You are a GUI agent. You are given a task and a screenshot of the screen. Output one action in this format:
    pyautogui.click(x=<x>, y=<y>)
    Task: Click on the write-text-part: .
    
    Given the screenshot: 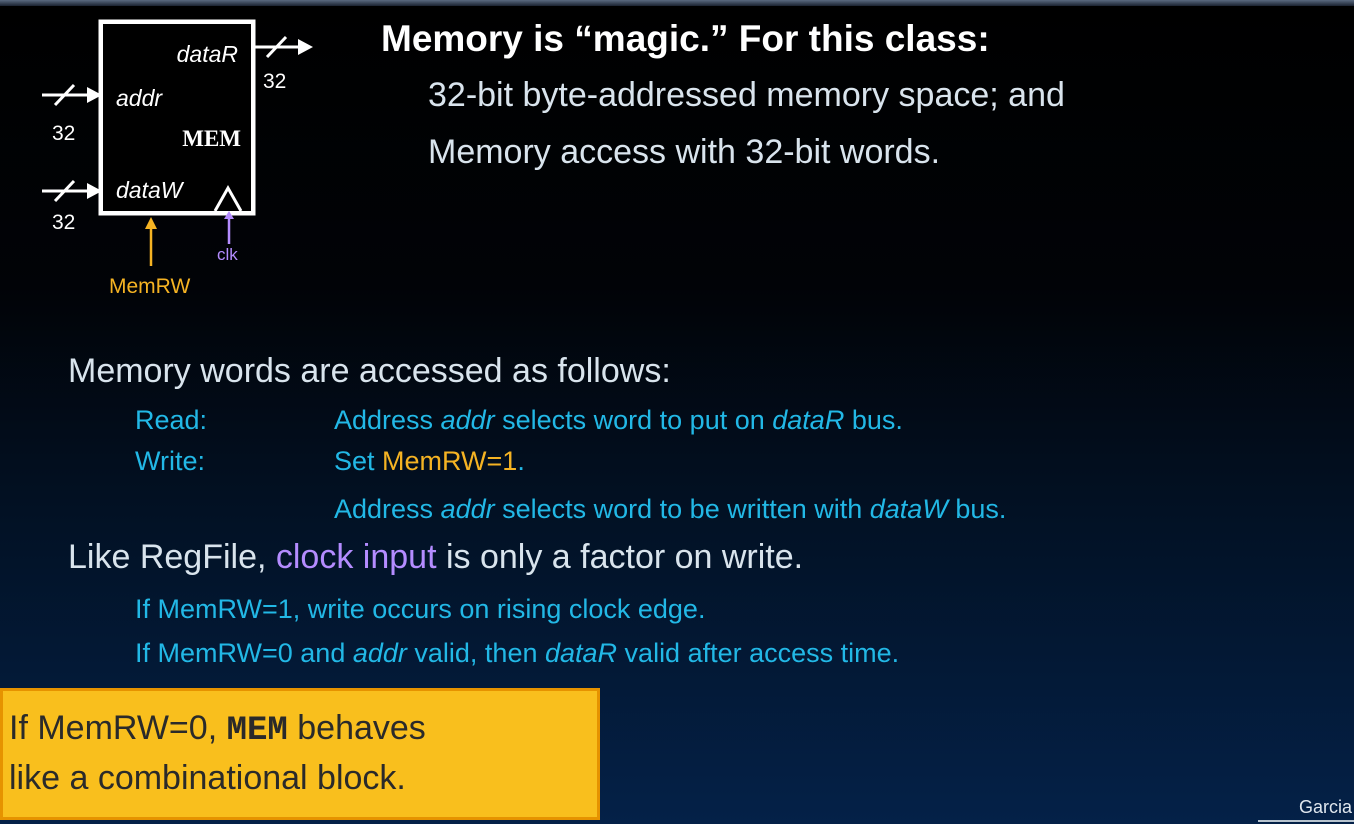 What is the action you would take?
    pyautogui.click(x=521, y=461)
    